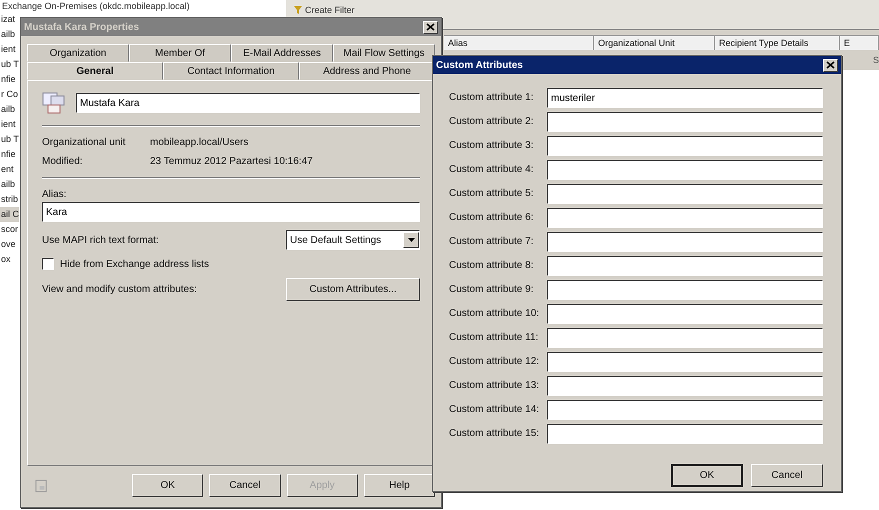 The image size is (879, 510). I want to click on checkbox-label: Hide from Exchange address lists, so click(134, 264).